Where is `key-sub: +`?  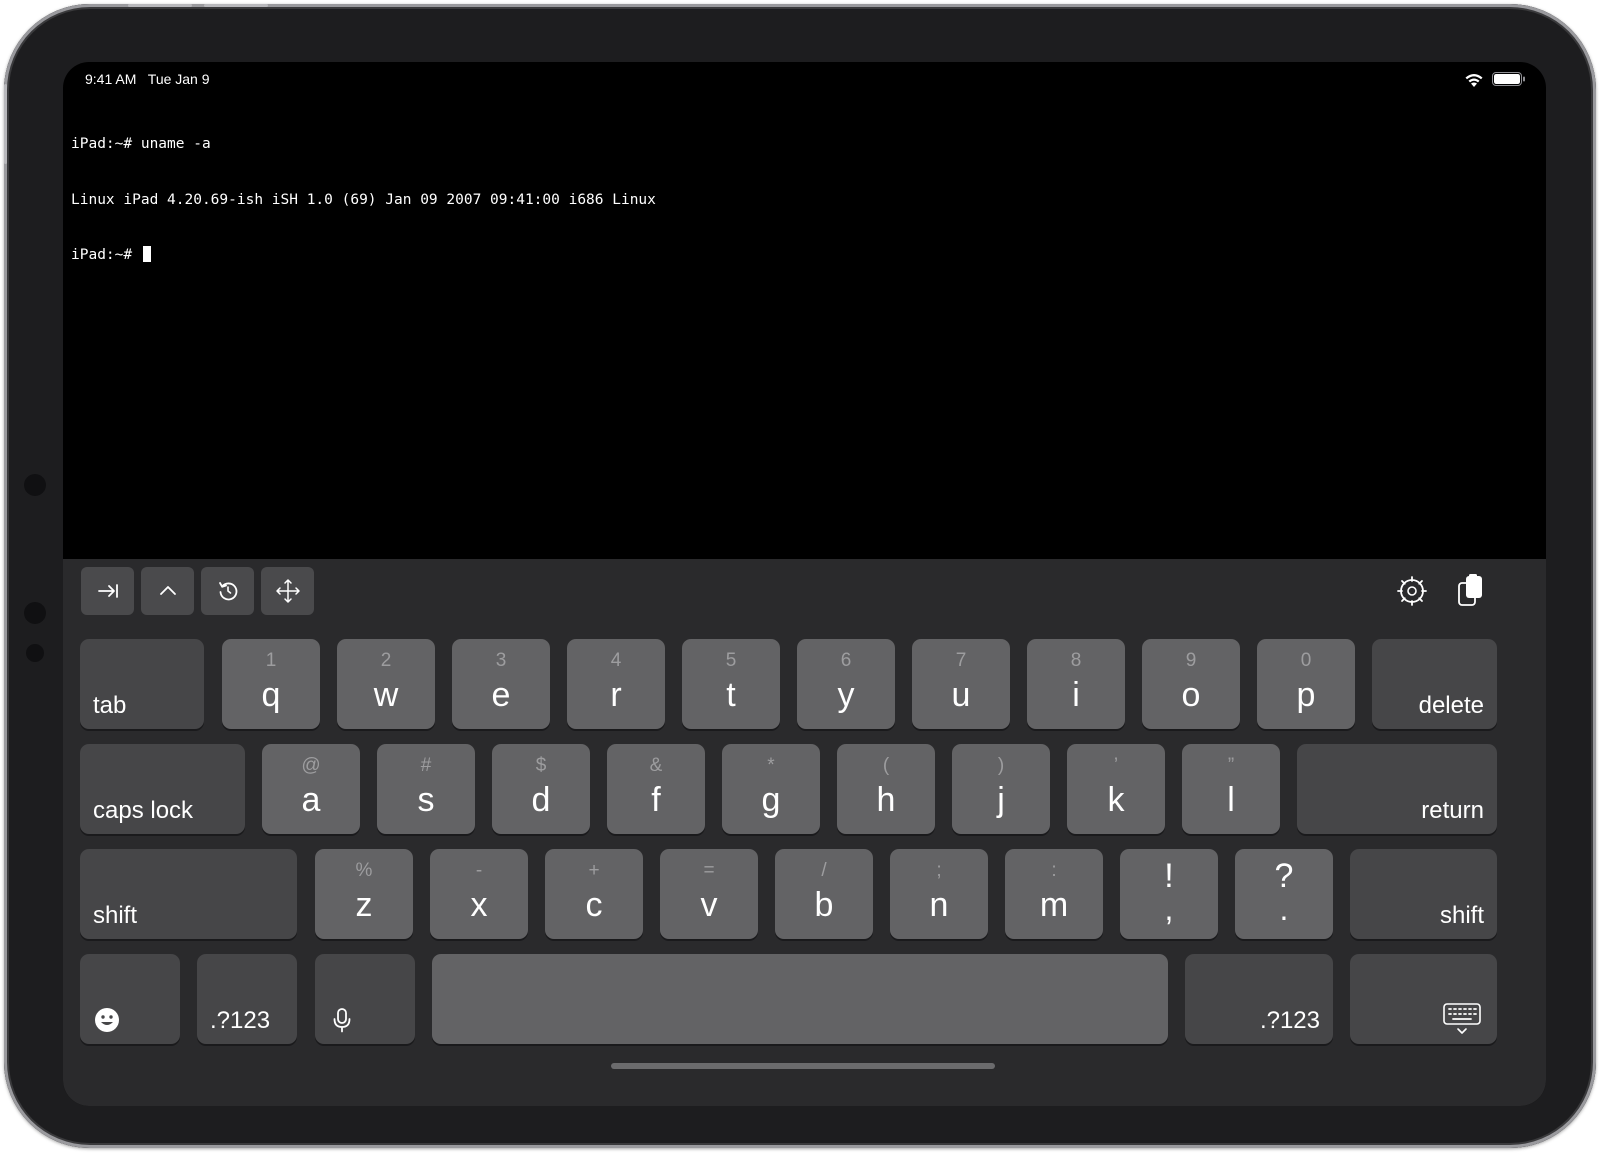
key-sub: + is located at coordinates (594, 870).